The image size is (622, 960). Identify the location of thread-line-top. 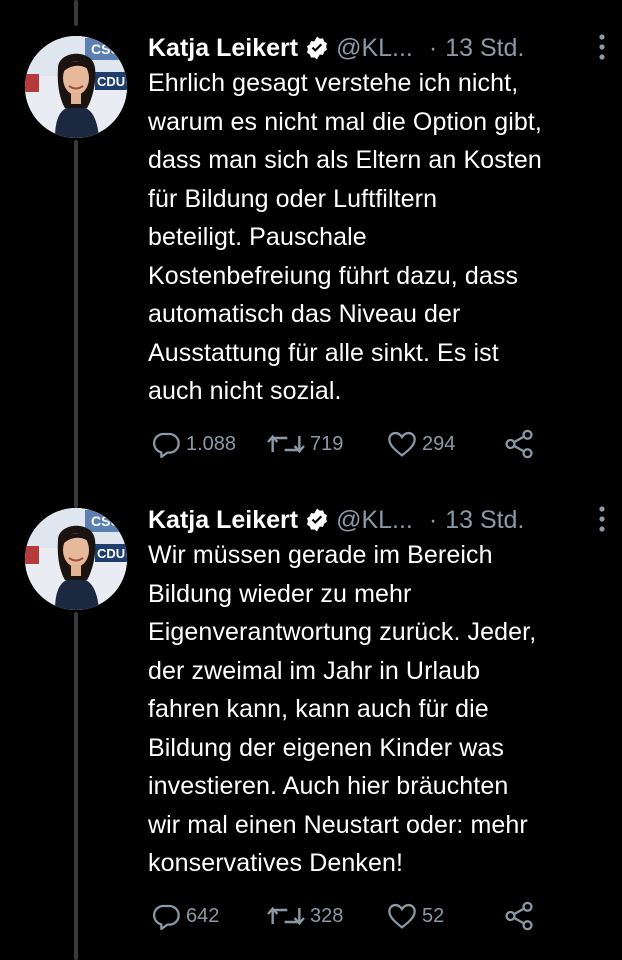
(76, 13).